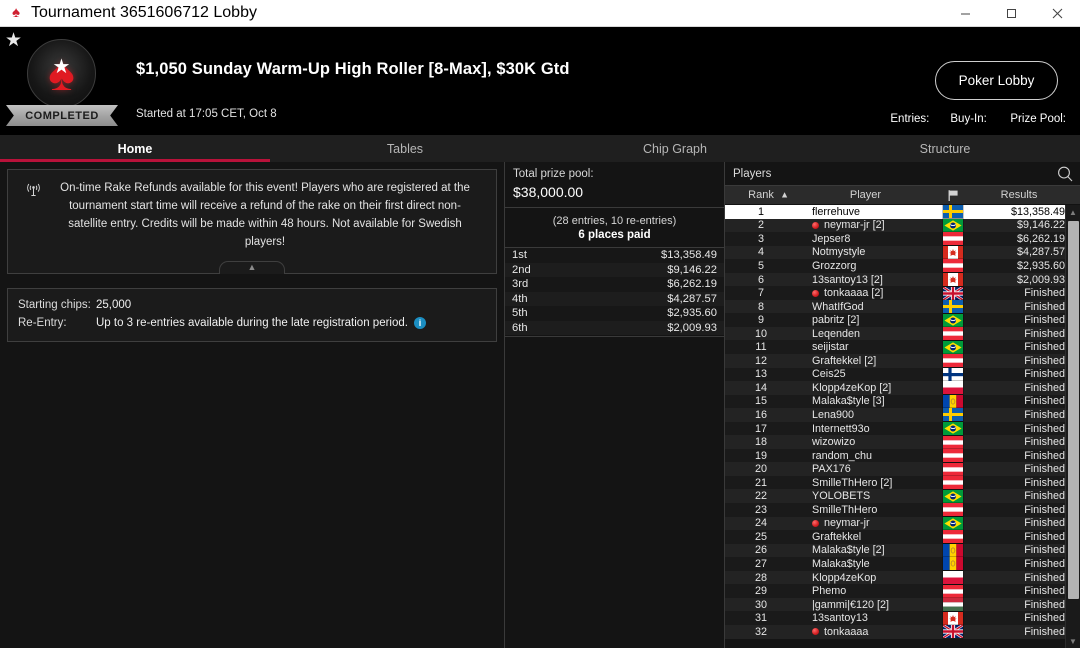 The height and width of the screenshot is (648, 1080). What do you see at coordinates (1073, 410) in the screenshot?
I see `scrollbar-thumb` at bounding box center [1073, 410].